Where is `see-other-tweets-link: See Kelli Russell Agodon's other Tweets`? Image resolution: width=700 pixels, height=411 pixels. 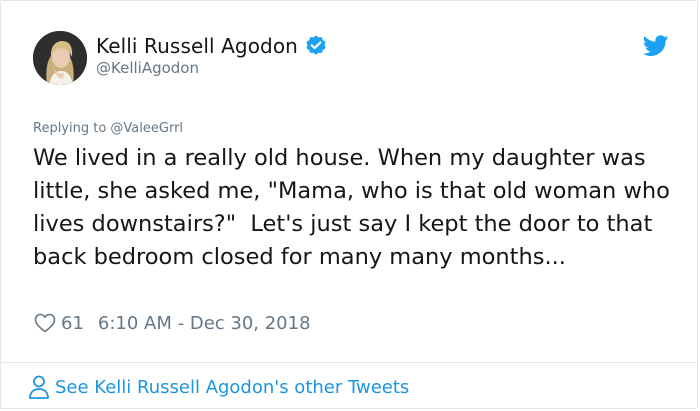
see-other-tweets-link: See Kelli Russell Agodon's other Tweets is located at coordinates (218, 387).